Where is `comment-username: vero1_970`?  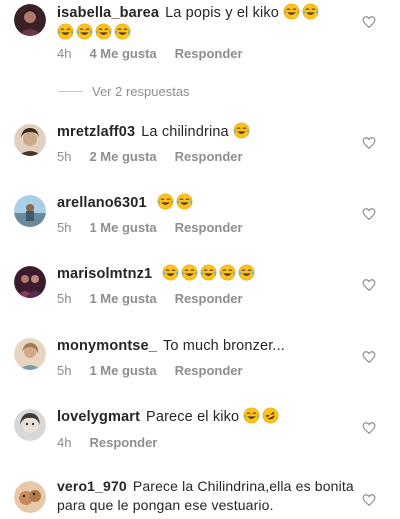 comment-username: vero1_970 is located at coordinates (92, 486).